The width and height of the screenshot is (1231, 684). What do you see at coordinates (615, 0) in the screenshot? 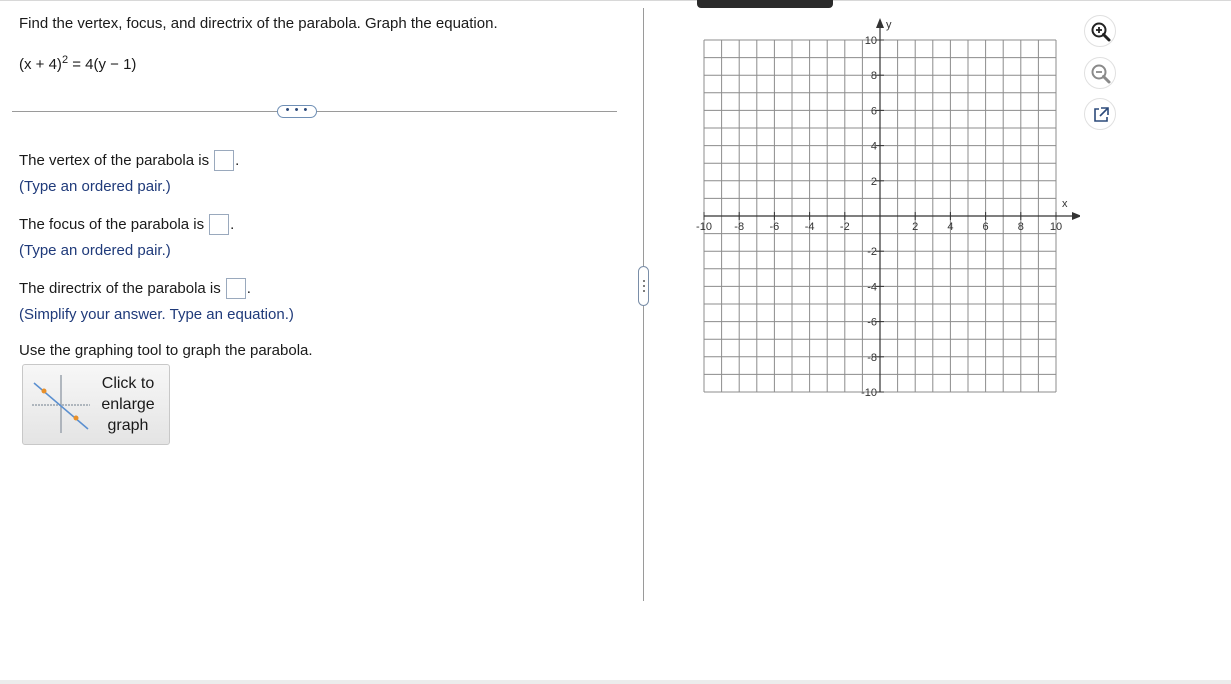
I see `top-border` at bounding box center [615, 0].